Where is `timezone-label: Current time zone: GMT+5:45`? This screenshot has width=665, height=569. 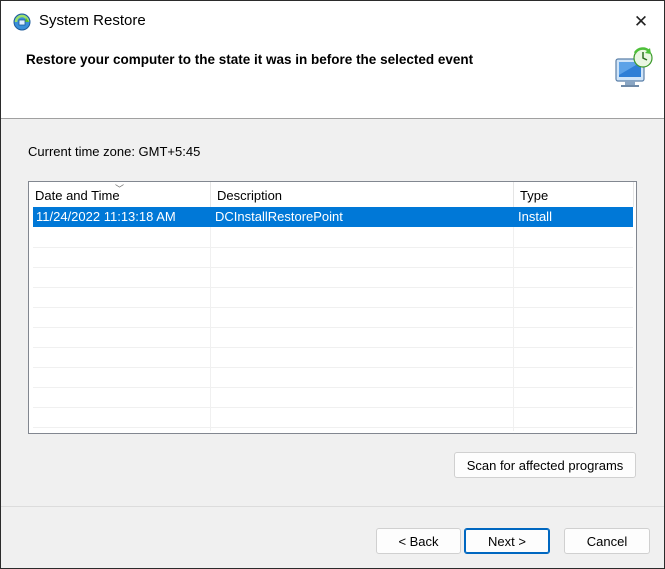 timezone-label: Current time zone: GMT+5:45 is located at coordinates (114, 151).